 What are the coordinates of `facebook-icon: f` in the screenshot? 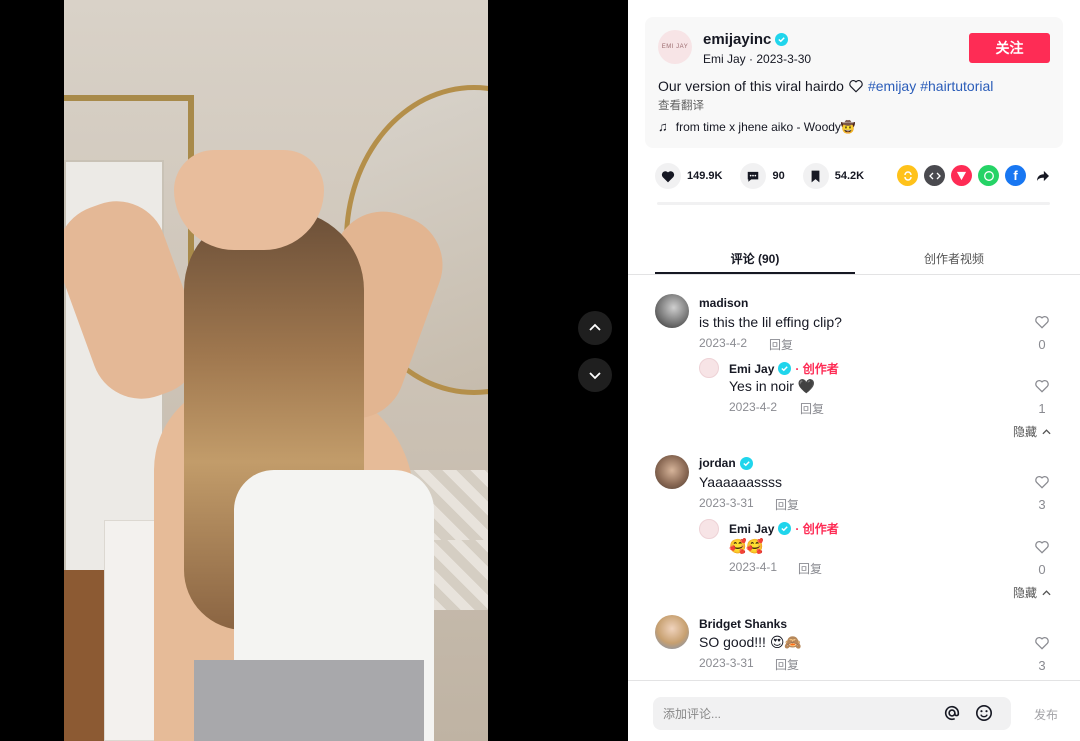 It's located at (1015, 175).